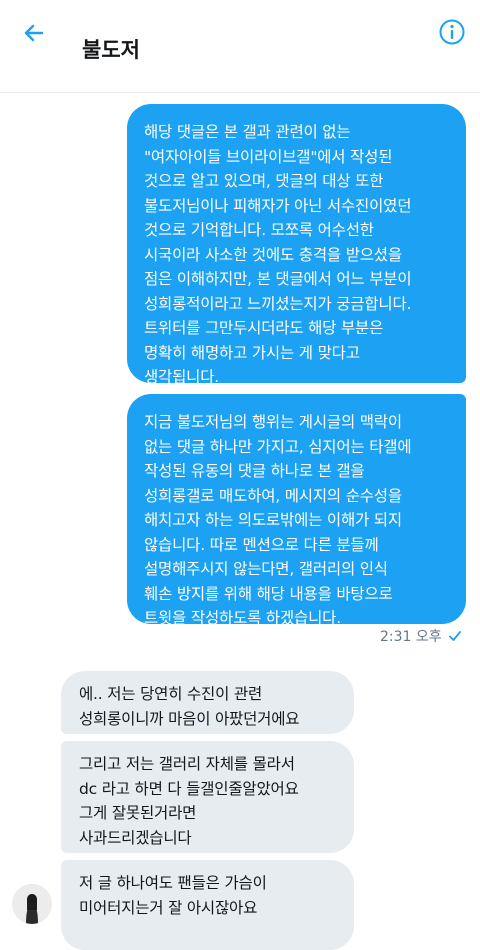 This screenshot has height=950, width=480. Describe the element at coordinates (454, 636) in the screenshot. I see `check-icon` at that location.